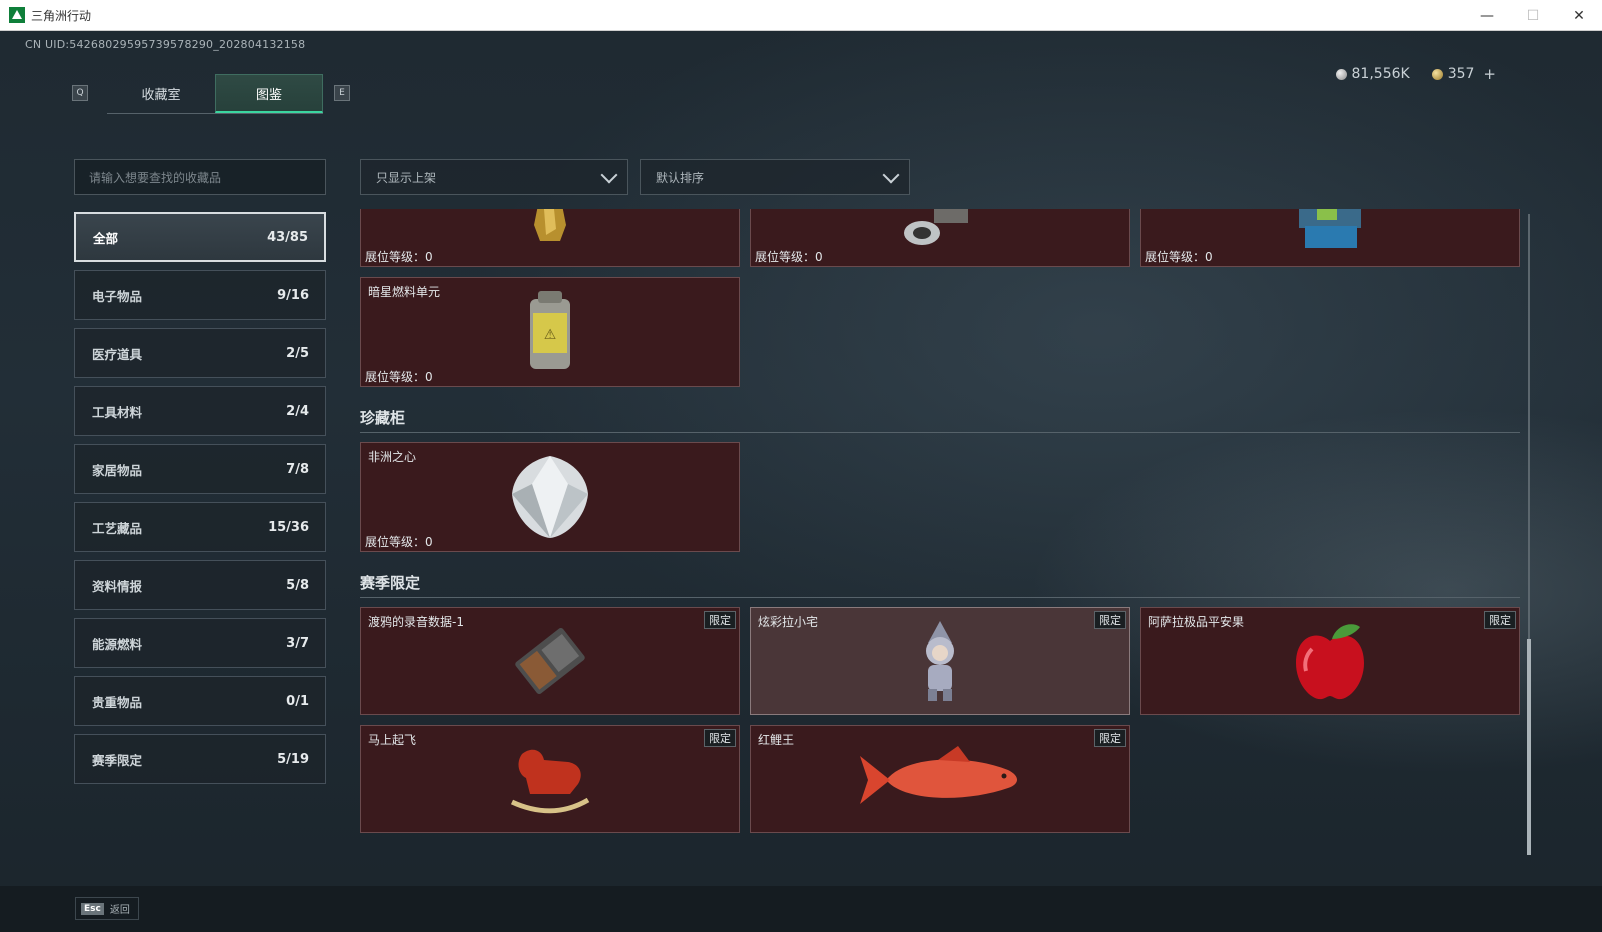 The height and width of the screenshot is (932, 1602). I want to click on silver-amount: 81,556K, so click(1380, 74).